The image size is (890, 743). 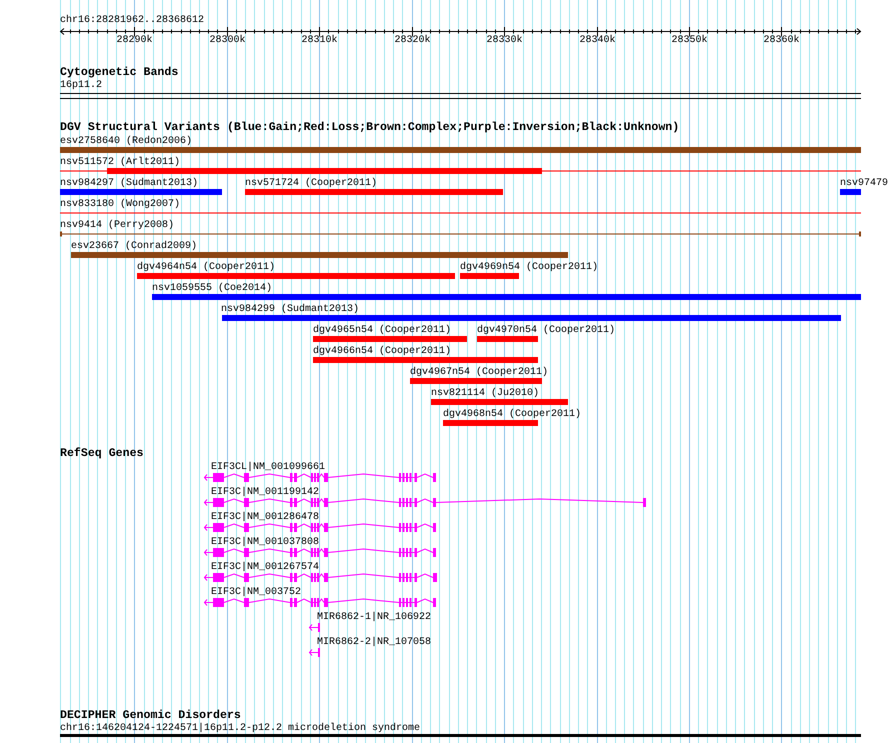 What do you see at coordinates (117, 225) in the screenshot?
I see `variant-label: nsv9414 (Perry2008)` at bounding box center [117, 225].